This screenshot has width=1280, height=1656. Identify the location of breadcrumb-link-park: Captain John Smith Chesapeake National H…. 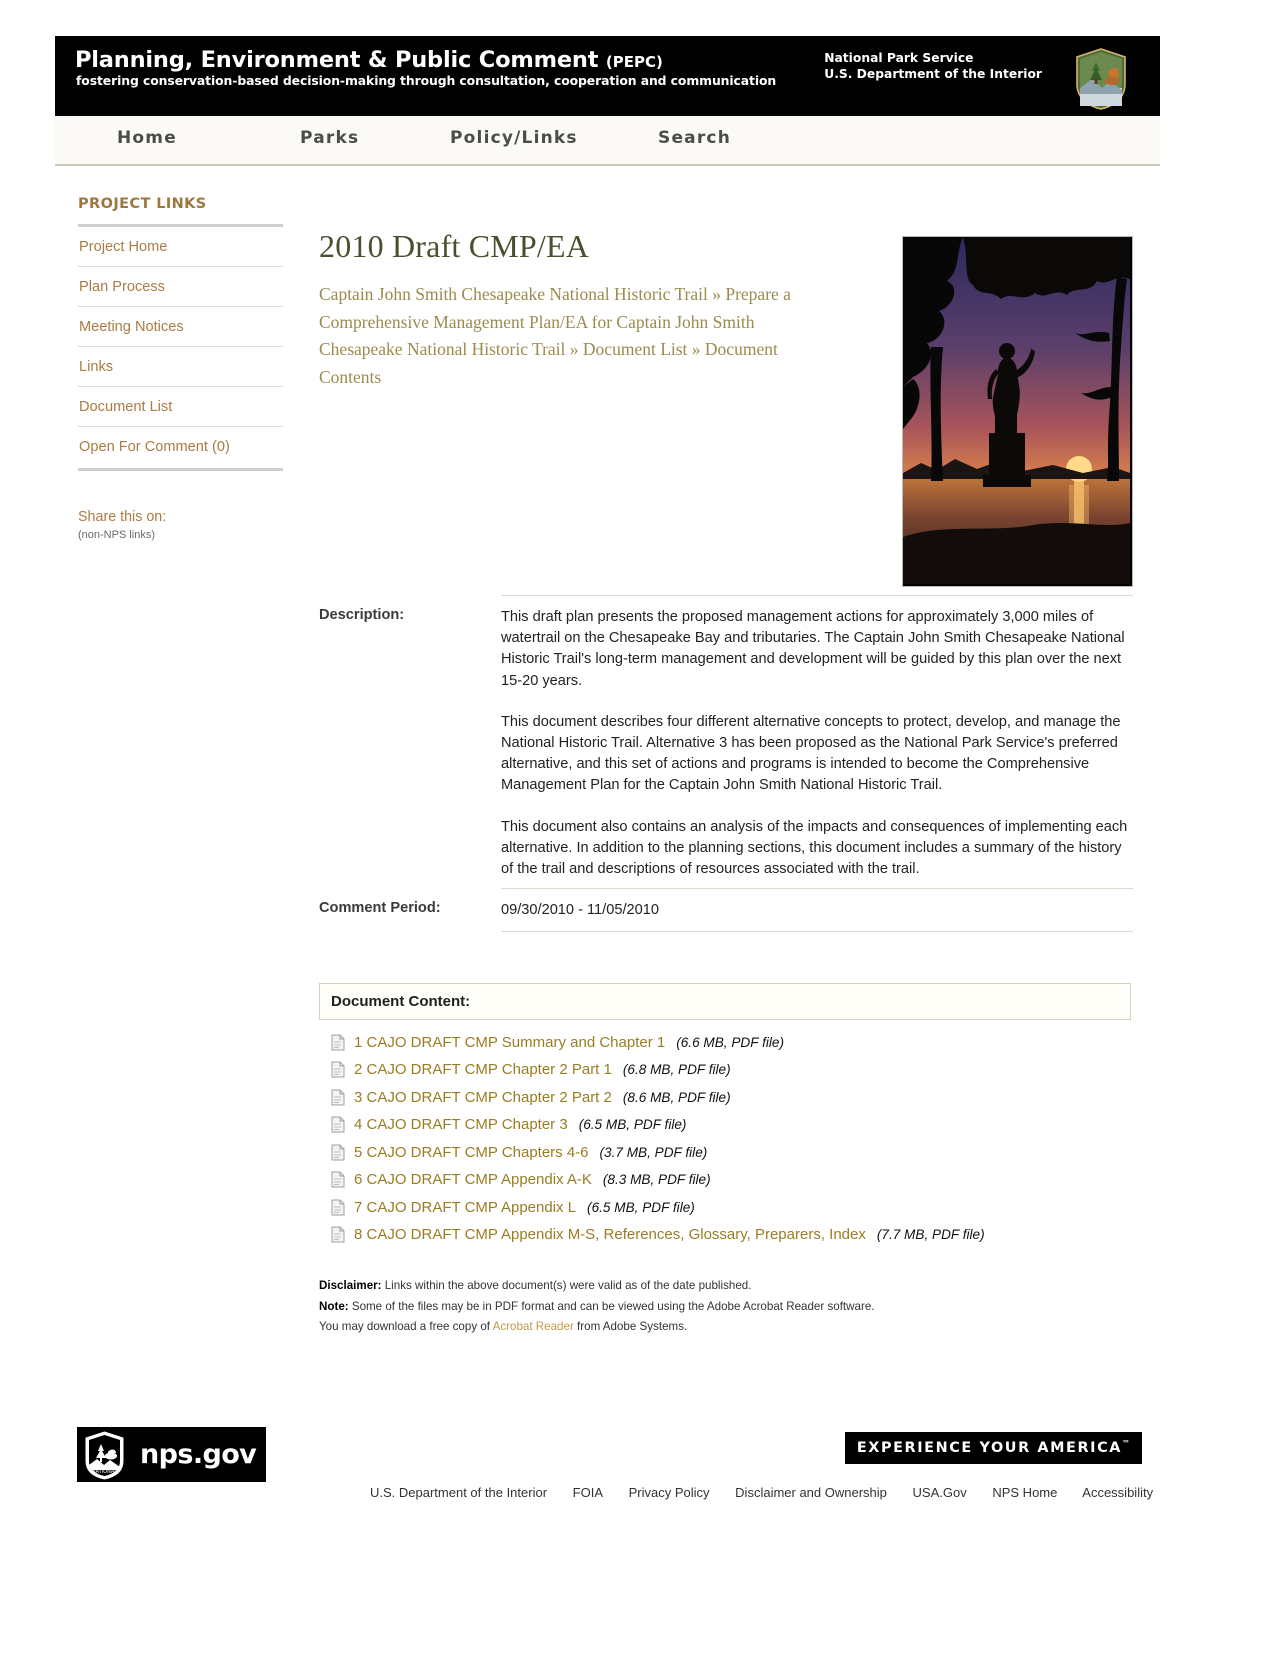
(513, 294).